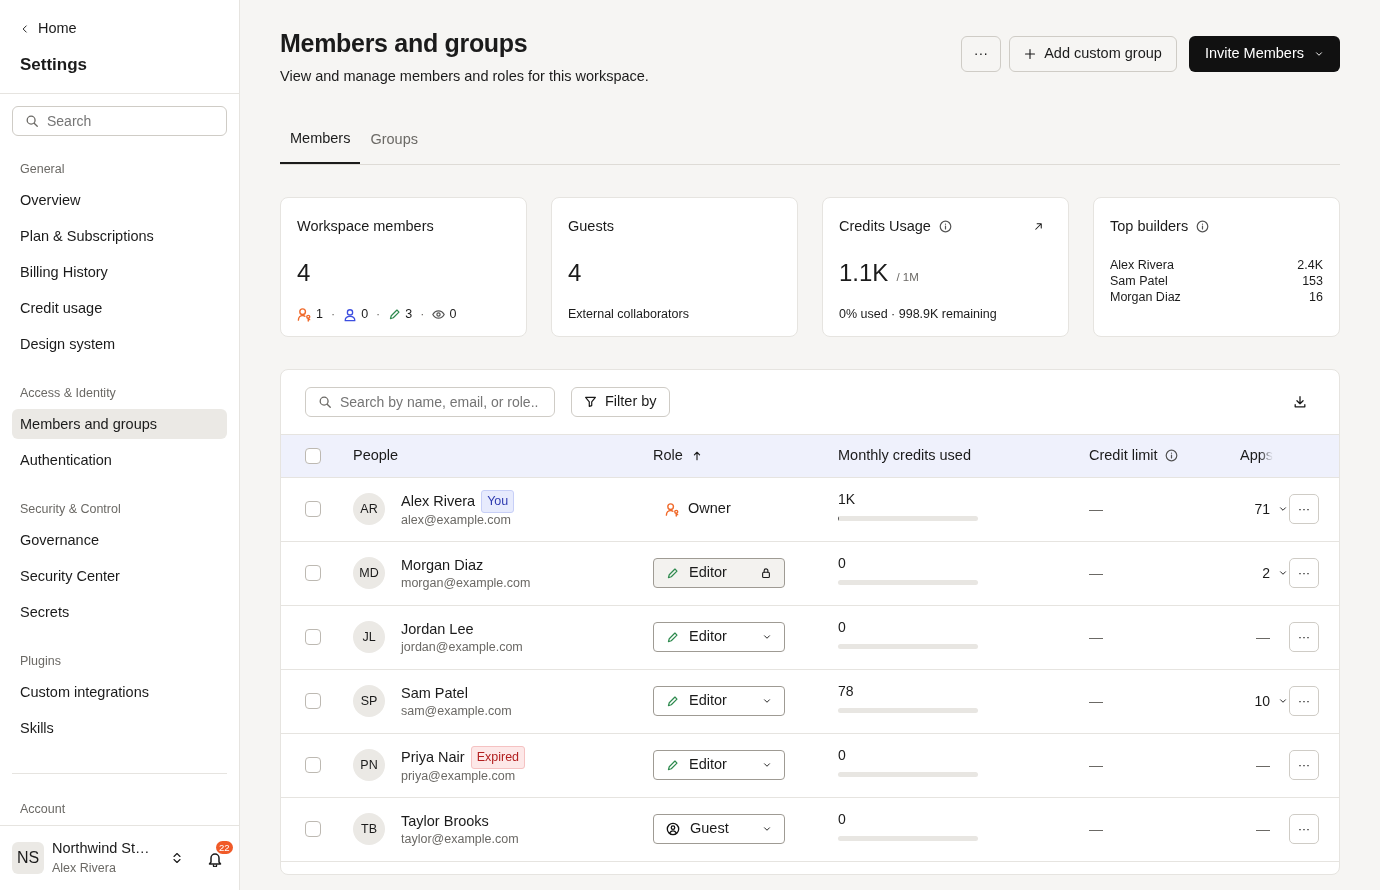 Image resolution: width=1380 pixels, height=890 pixels. Describe the element at coordinates (119, 539) in the screenshot. I see `sidebar-item: Governance` at that location.